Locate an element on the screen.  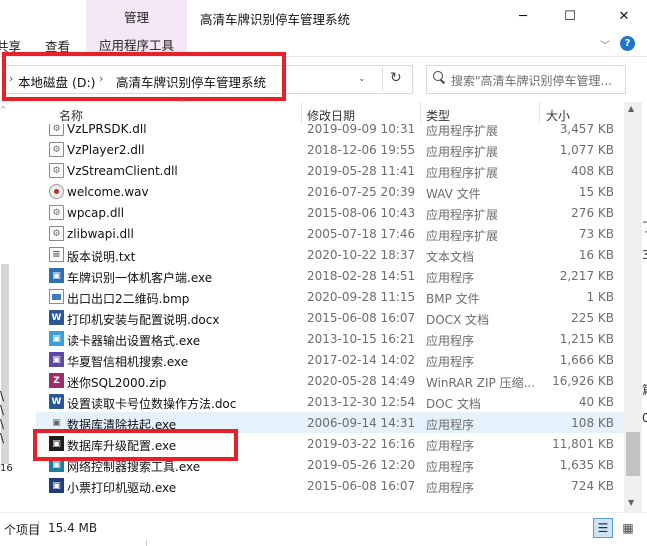
column-headers: ^ 名称 修改日期 类型 大小 is located at coordinates (330, 111).